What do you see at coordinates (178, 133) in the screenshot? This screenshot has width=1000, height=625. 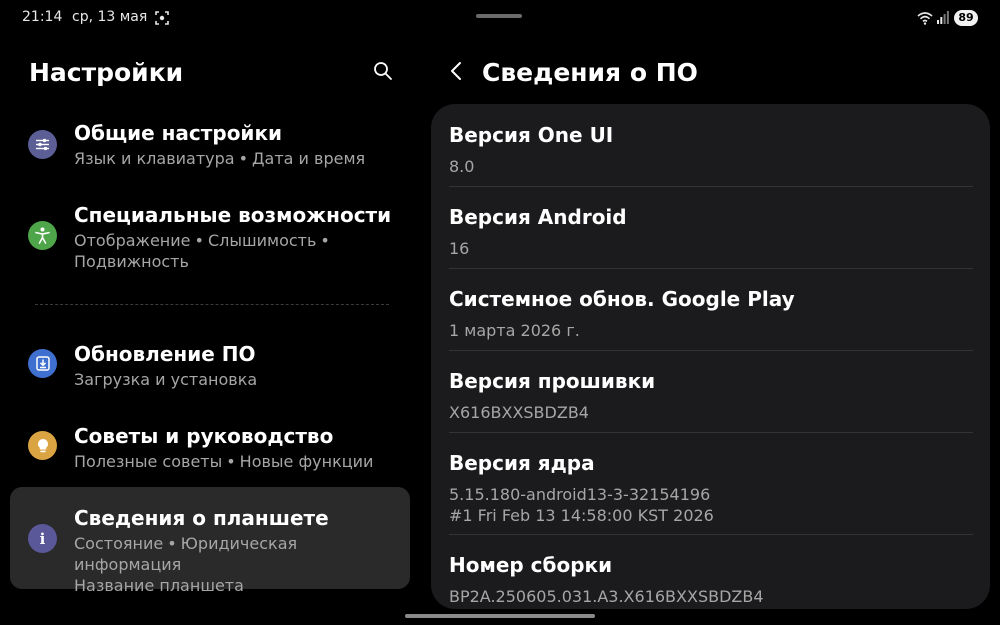 I see `menu-item-title: Общие настройки` at bounding box center [178, 133].